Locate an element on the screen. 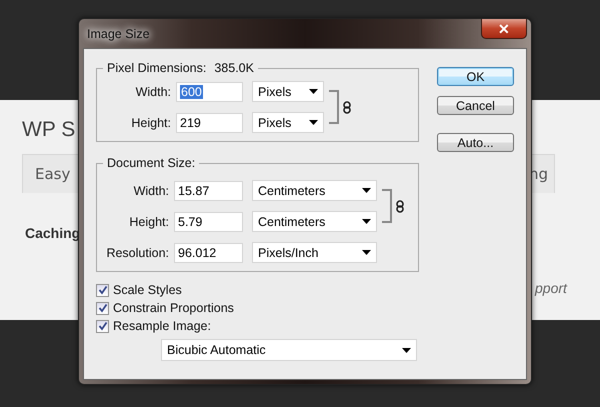  input-field: 5.79 is located at coordinates (208, 222).